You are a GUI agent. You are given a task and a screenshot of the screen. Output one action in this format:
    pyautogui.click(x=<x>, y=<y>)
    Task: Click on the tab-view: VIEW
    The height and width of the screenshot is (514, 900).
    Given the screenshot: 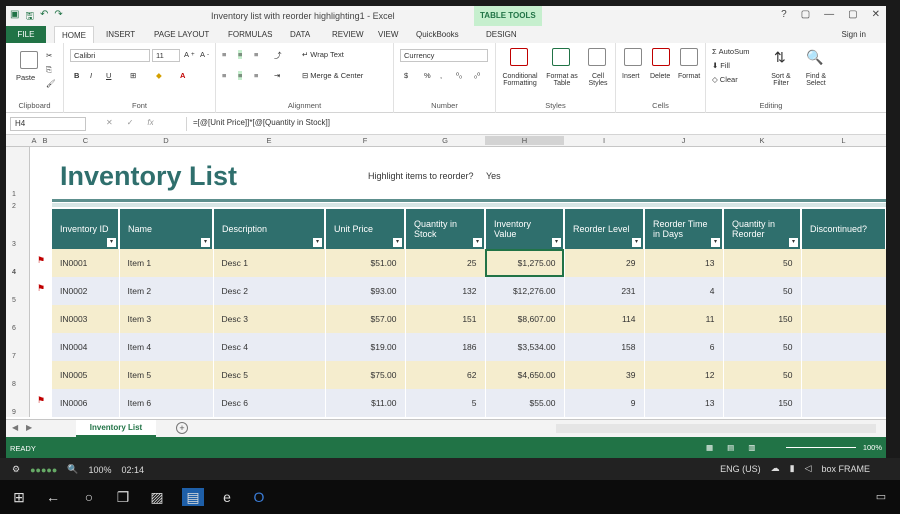 What is the action you would take?
    pyautogui.click(x=388, y=34)
    